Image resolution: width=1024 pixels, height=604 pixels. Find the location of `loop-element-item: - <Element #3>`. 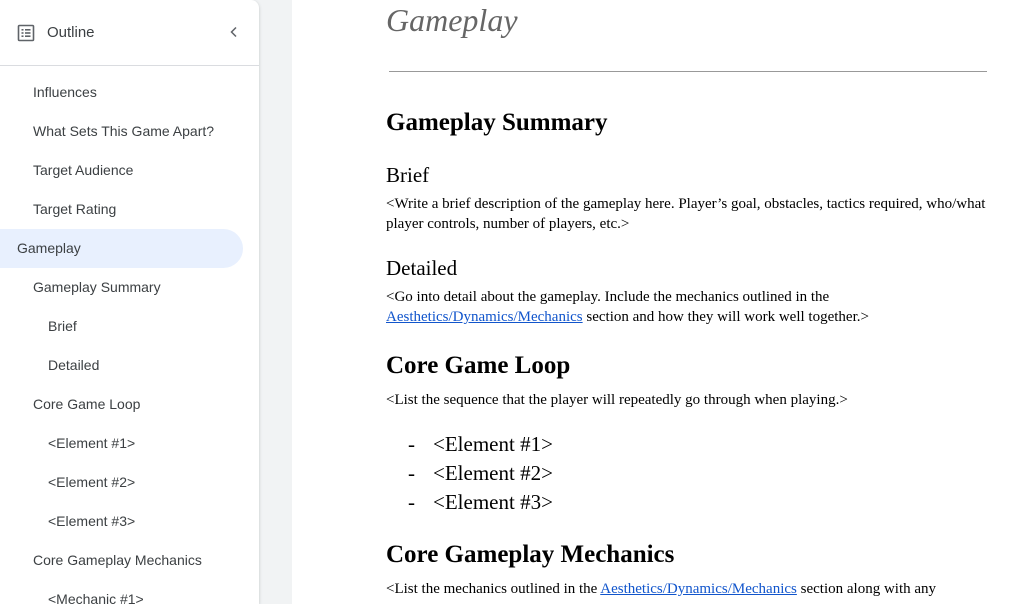

loop-element-item: - <Element #3> is located at coordinates (480, 502).